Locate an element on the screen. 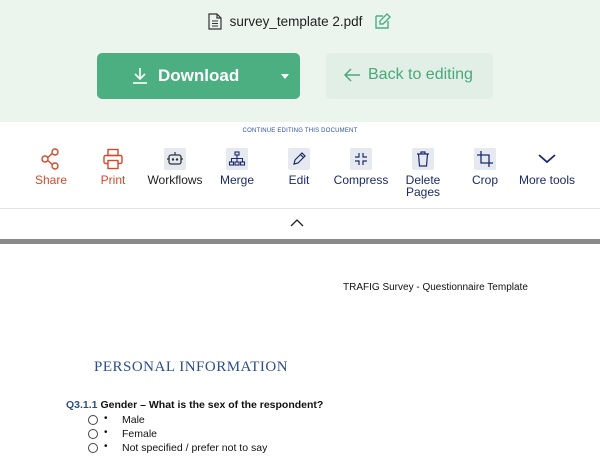 The image size is (600, 470). print-tool: Print is located at coordinates (113, 176).